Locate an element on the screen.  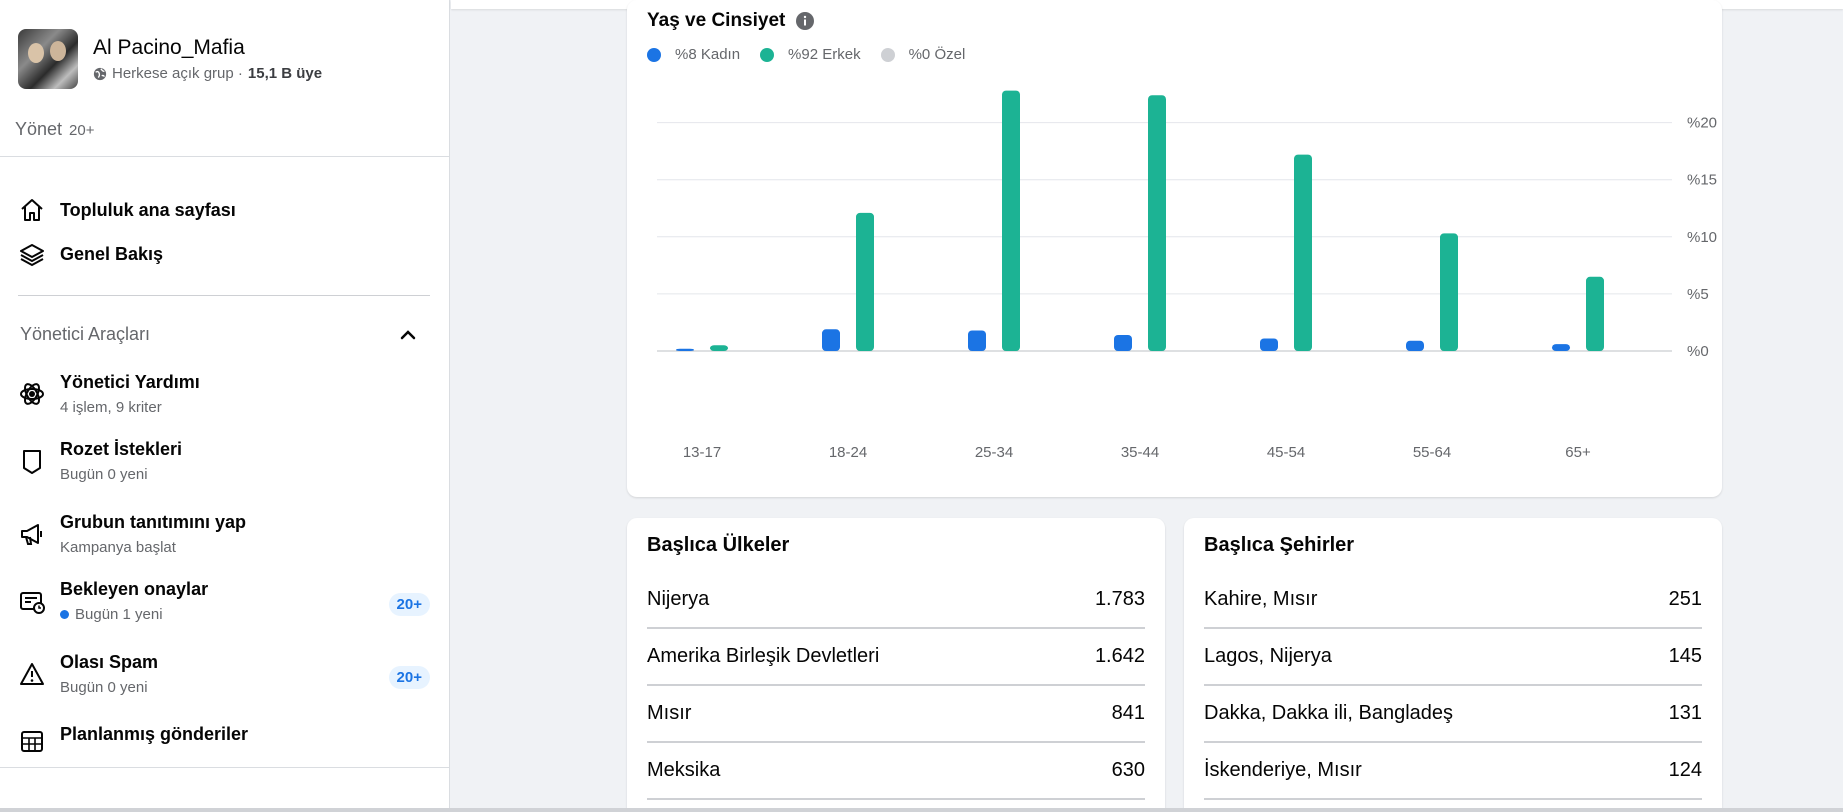
divider is located at coordinates (224, 295).